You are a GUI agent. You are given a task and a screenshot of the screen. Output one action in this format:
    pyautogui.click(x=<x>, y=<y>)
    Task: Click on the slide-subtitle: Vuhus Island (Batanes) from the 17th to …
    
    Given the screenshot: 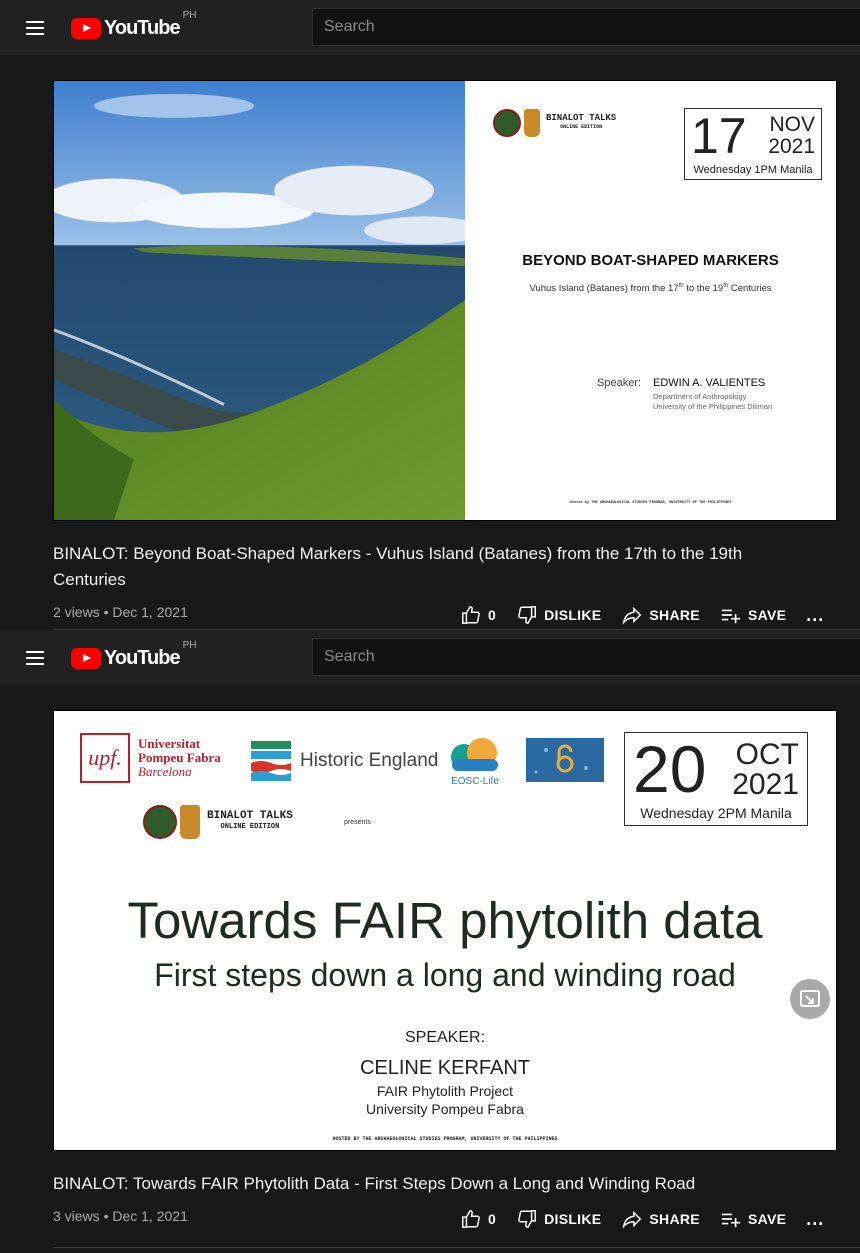 What is the action you would take?
    pyautogui.click(x=650, y=289)
    